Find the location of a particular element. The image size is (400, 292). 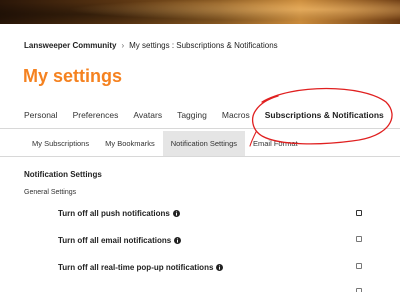

setting-email-notifications: Turn off all email notifications is located at coordinates (120, 240).